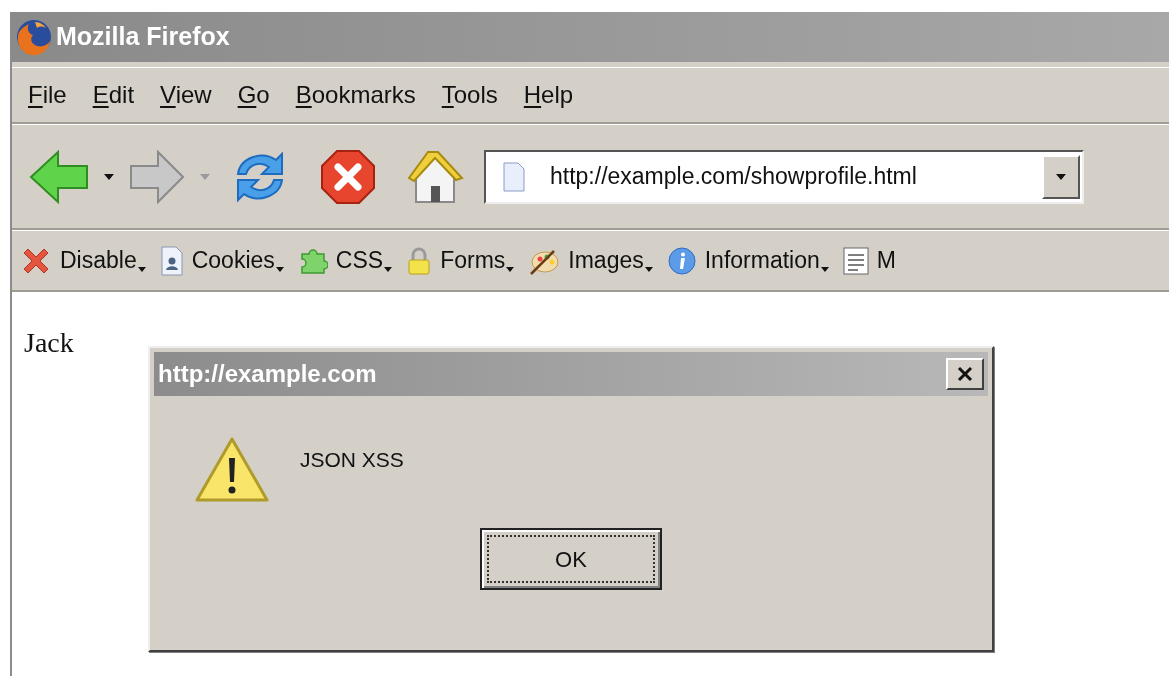 Image resolution: width=1169 pixels, height=676 pixels. I want to click on toolbar-menu-button: M, so click(886, 260).